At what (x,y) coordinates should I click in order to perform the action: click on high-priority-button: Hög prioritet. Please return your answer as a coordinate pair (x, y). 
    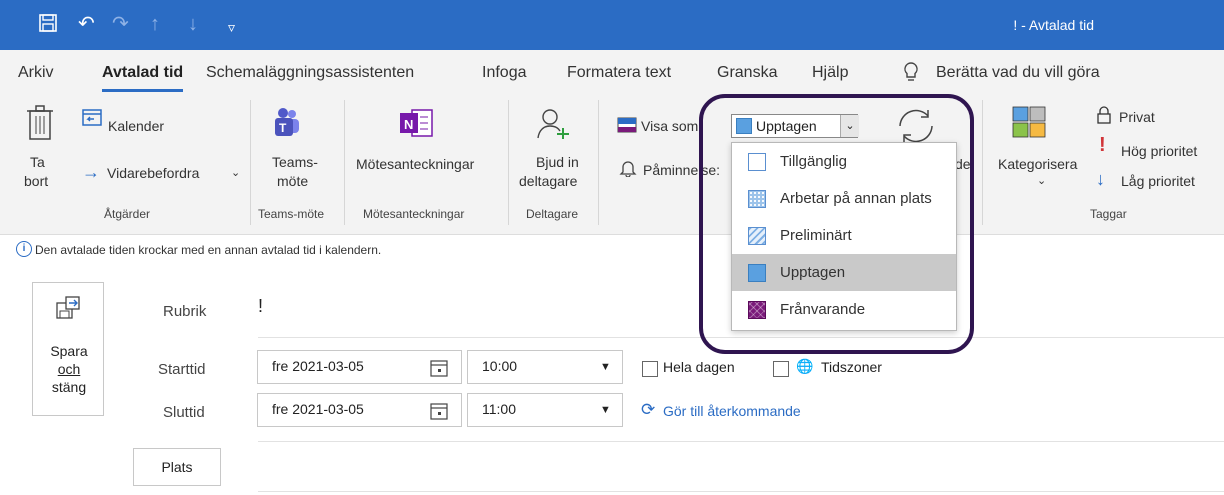
    Looking at the image, I should click on (1159, 151).